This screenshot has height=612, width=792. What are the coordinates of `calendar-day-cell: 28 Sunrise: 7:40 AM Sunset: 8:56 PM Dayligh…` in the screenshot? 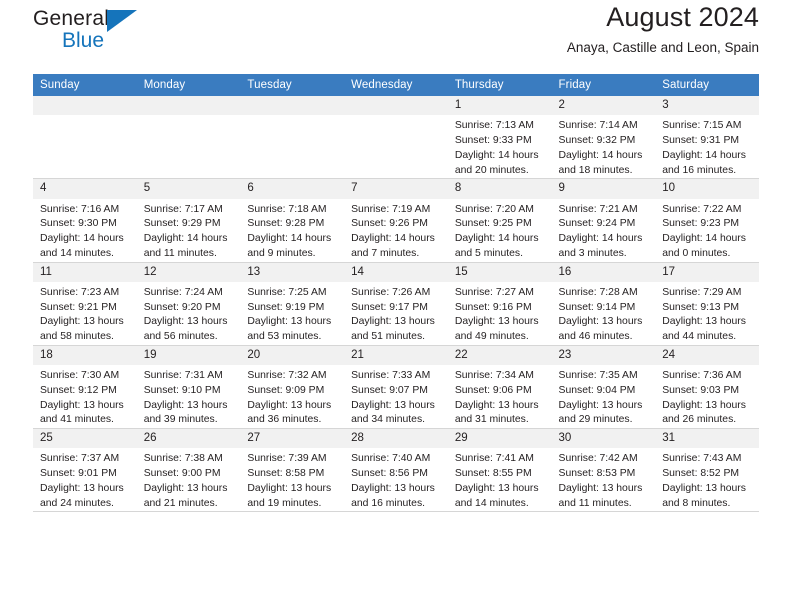 It's located at (396, 470).